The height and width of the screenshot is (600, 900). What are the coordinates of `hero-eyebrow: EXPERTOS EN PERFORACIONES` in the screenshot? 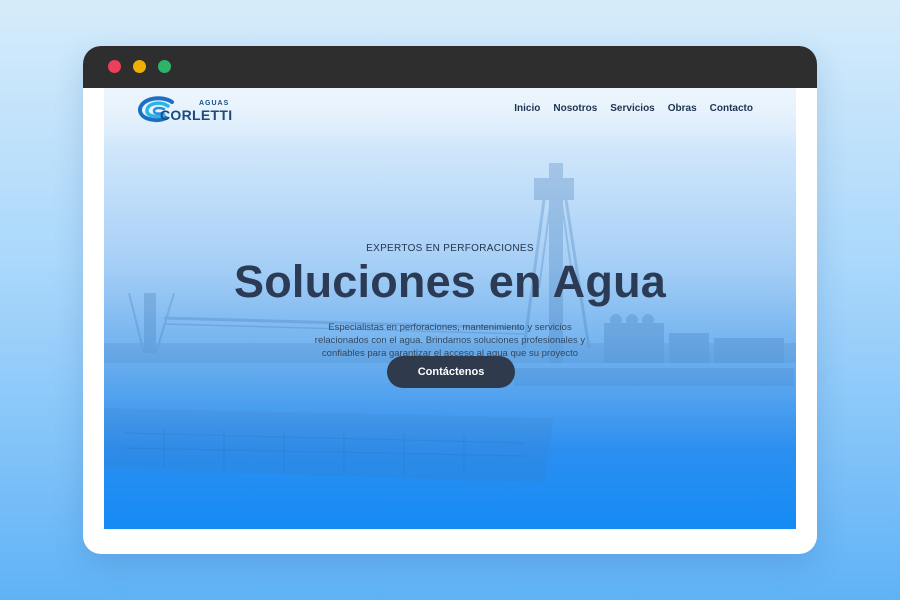 It's located at (450, 248).